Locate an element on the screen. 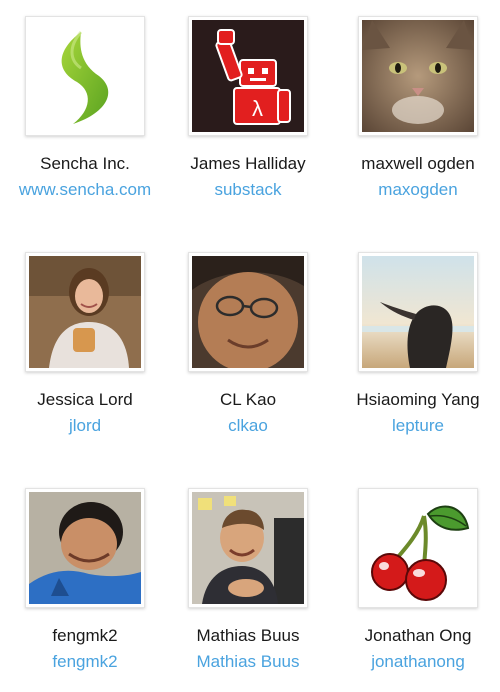 The image size is (500, 692). cherries-icon is located at coordinates (418, 548).